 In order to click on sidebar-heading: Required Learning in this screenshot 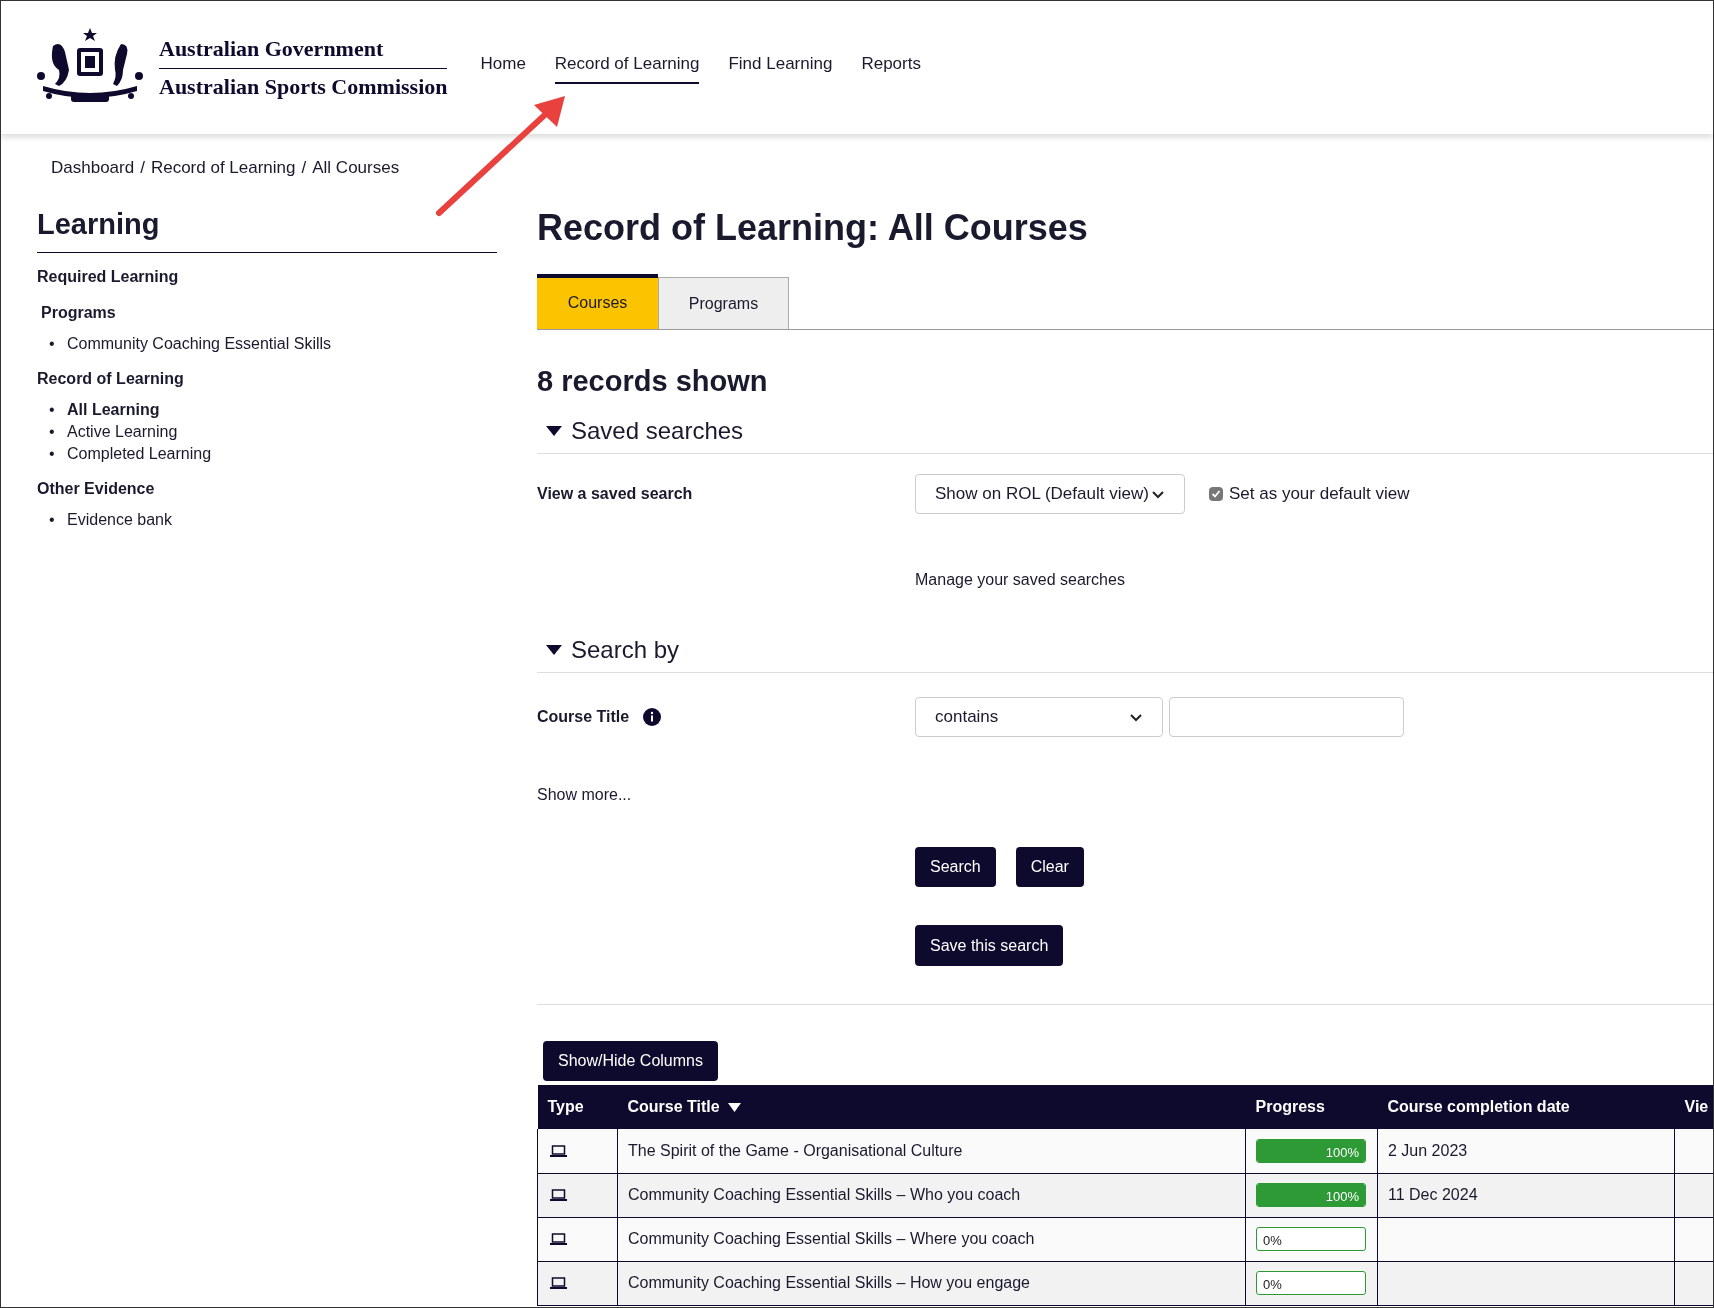, I will do `click(108, 277)`.